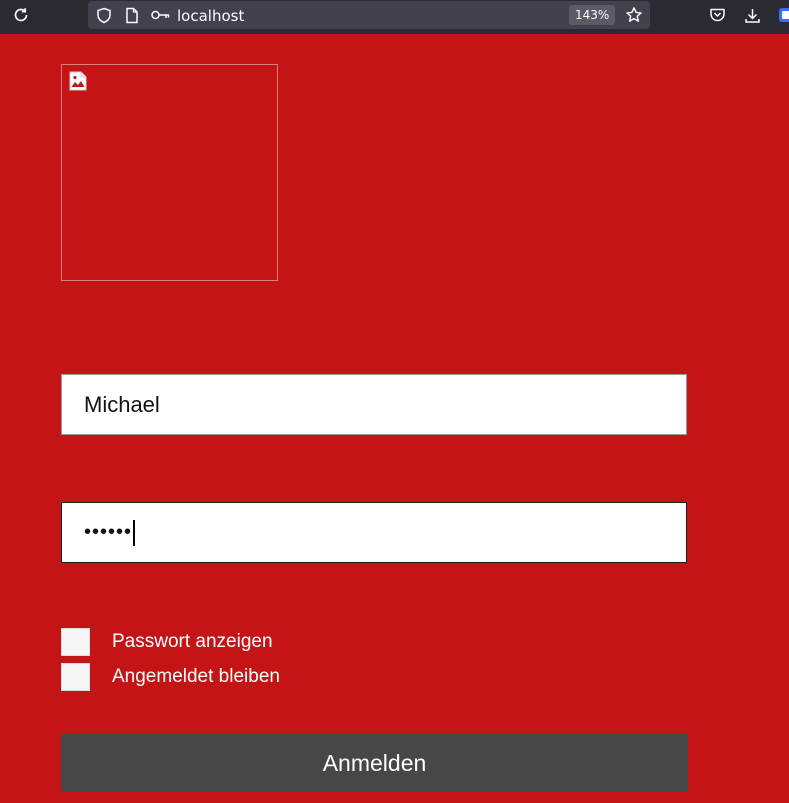 The image size is (789, 803). Describe the element at coordinates (134, 532) in the screenshot. I see `text-caret` at that location.